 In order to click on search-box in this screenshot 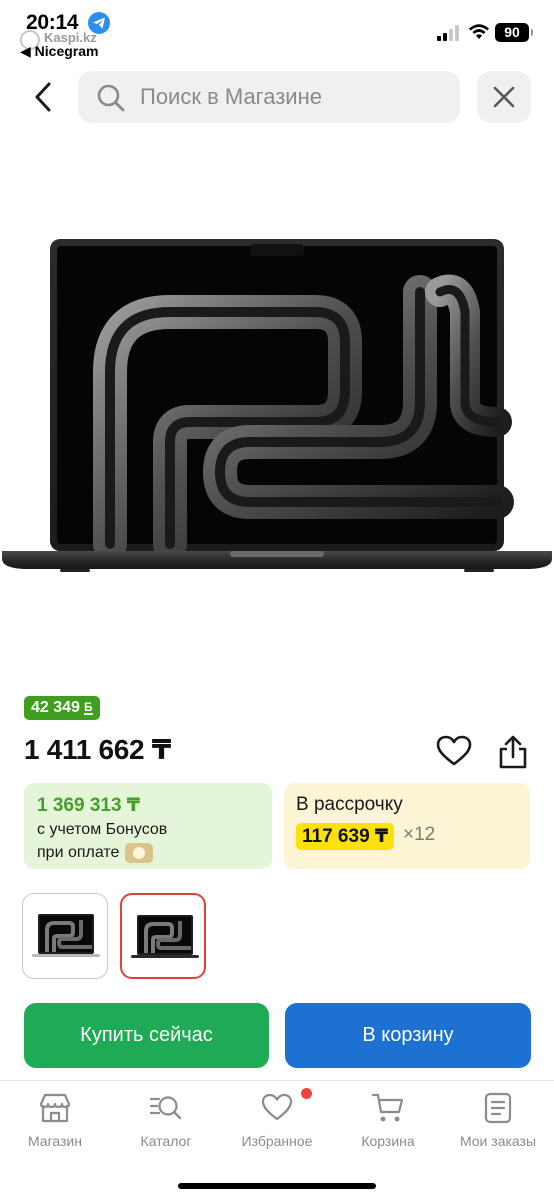, I will do `click(269, 97)`.